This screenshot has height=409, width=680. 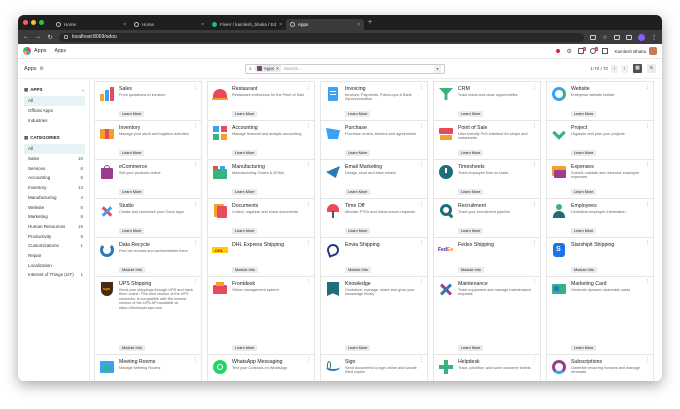 What do you see at coordinates (26, 37) in the screenshot?
I see `back-icon: ←` at bounding box center [26, 37].